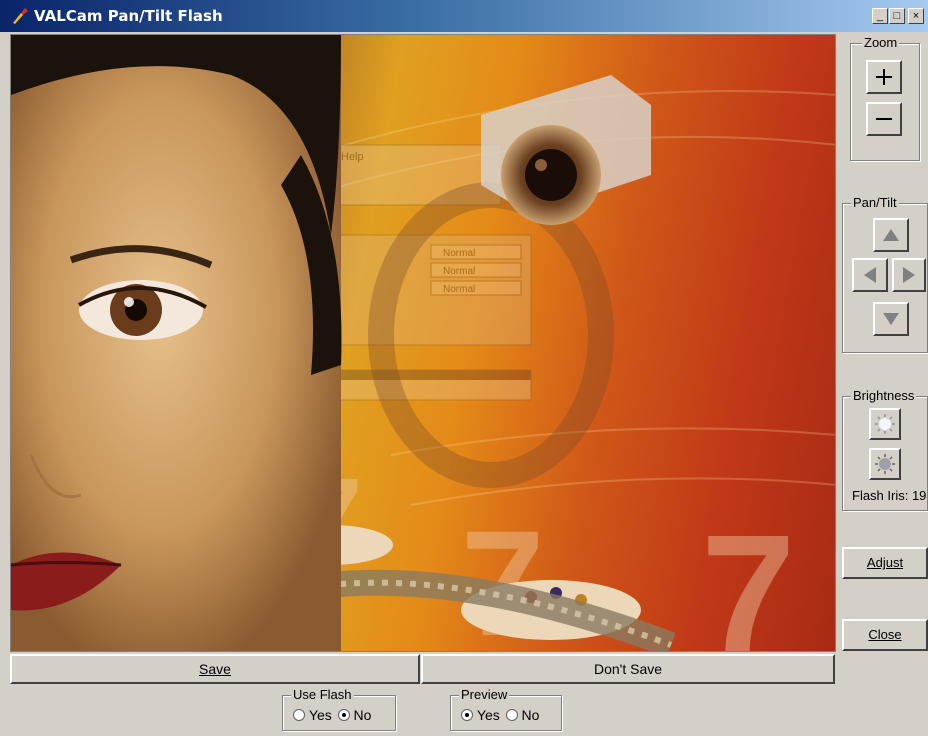  I want to click on use-flash-legend: Use Flash, so click(322, 695).